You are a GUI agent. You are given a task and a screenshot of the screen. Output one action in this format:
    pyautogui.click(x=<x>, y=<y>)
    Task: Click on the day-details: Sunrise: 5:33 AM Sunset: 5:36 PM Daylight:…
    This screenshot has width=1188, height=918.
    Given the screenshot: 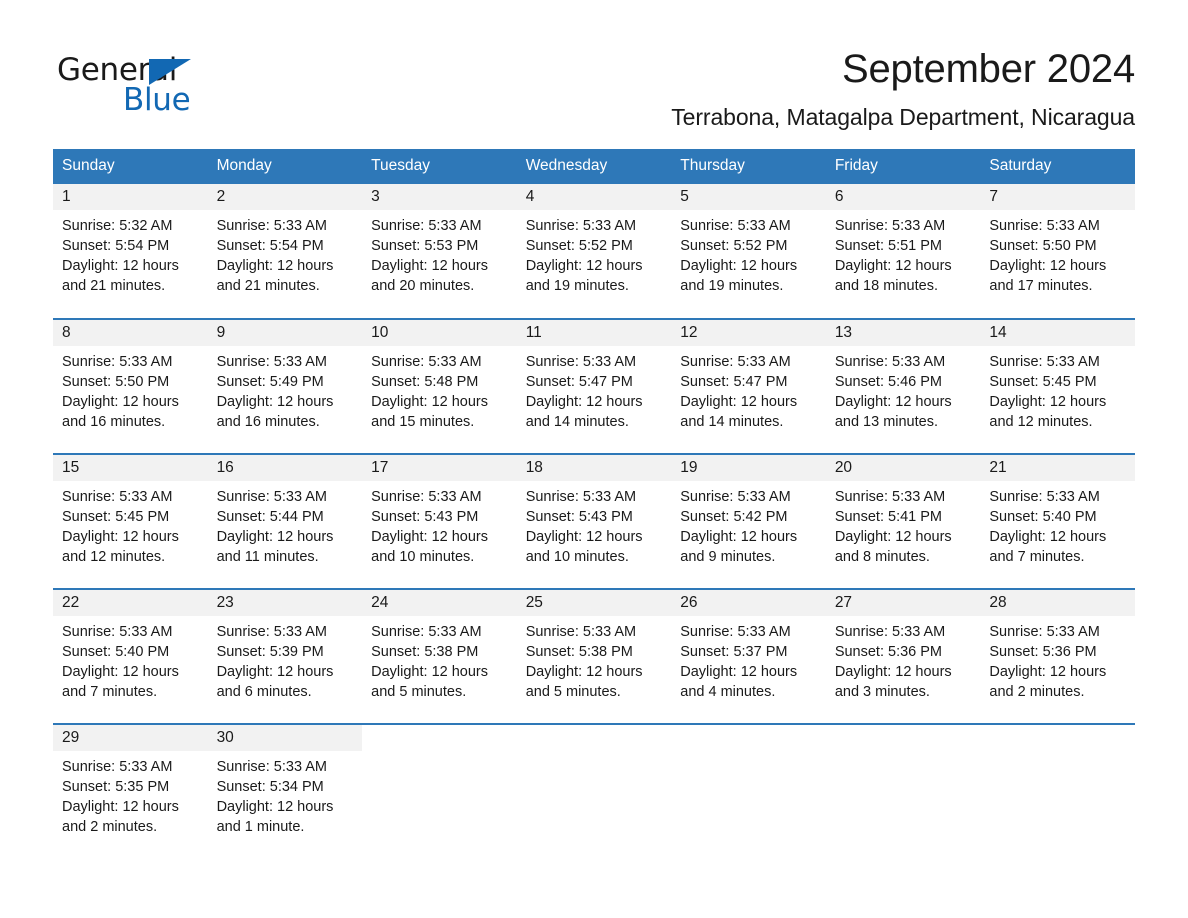 What is the action you would take?
    pyautogui.click(x=1057, y=659)
    